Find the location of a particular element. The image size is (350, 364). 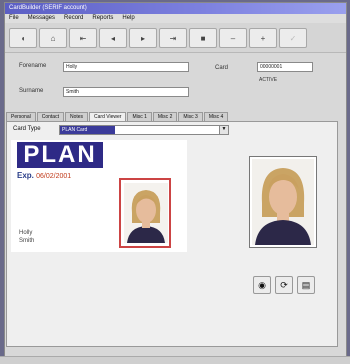

next-icon: ▸ is located at coordinates (142, 38).